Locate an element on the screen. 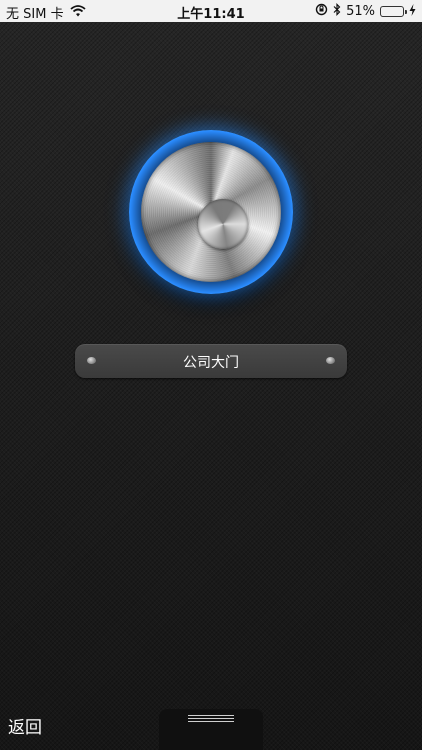 The width and height of the screenshot is (422, 750). knob-center-button is located at coordinates (223, 224).